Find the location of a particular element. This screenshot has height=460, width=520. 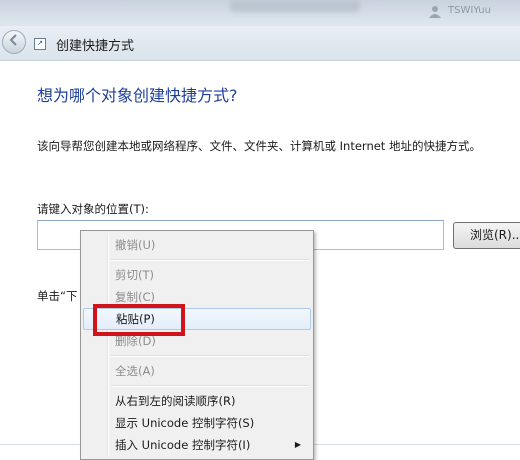

menu-item-cut: 剪切(T) is located at coordinates (197, 275).